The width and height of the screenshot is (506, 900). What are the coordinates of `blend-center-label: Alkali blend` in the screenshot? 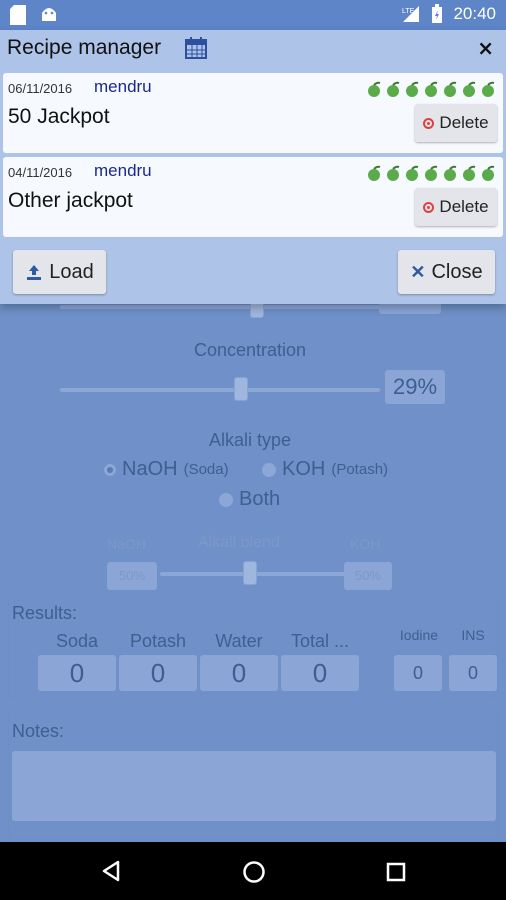 It's located at (239, 542).